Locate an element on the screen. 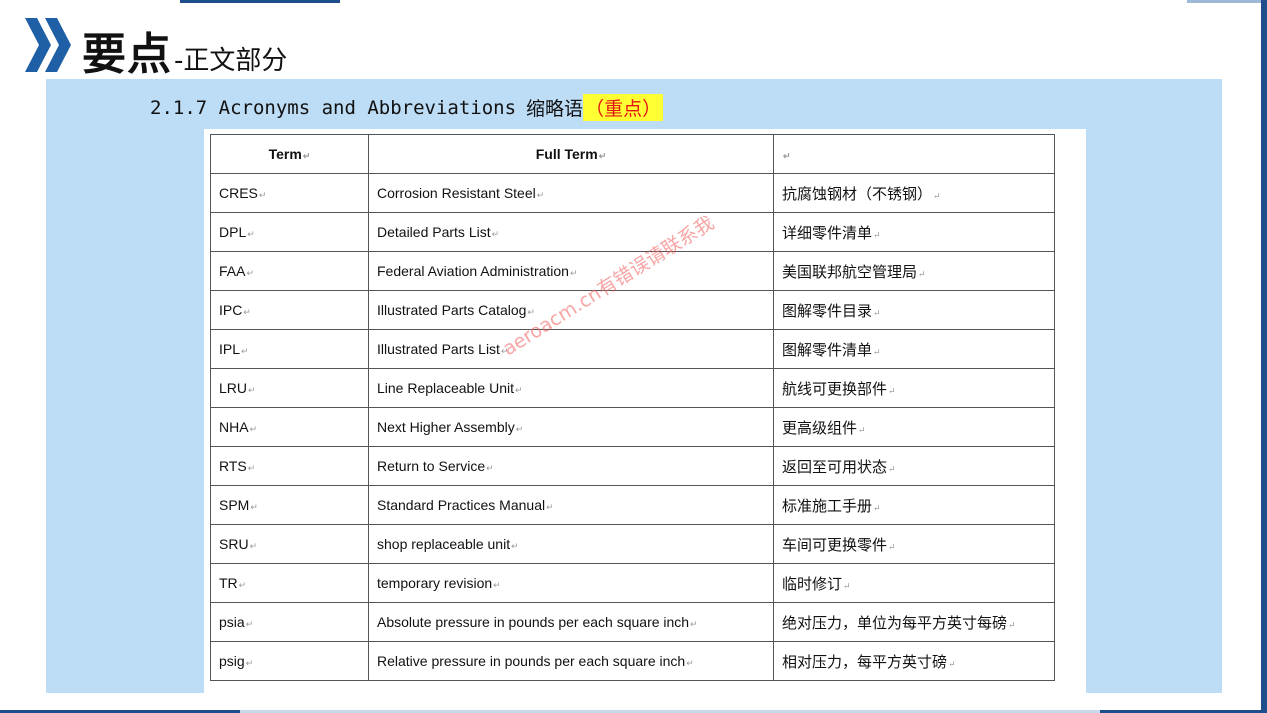 The image size is (1267, 713). cell-term: DPL↵ is located at coordinates (289, 232).